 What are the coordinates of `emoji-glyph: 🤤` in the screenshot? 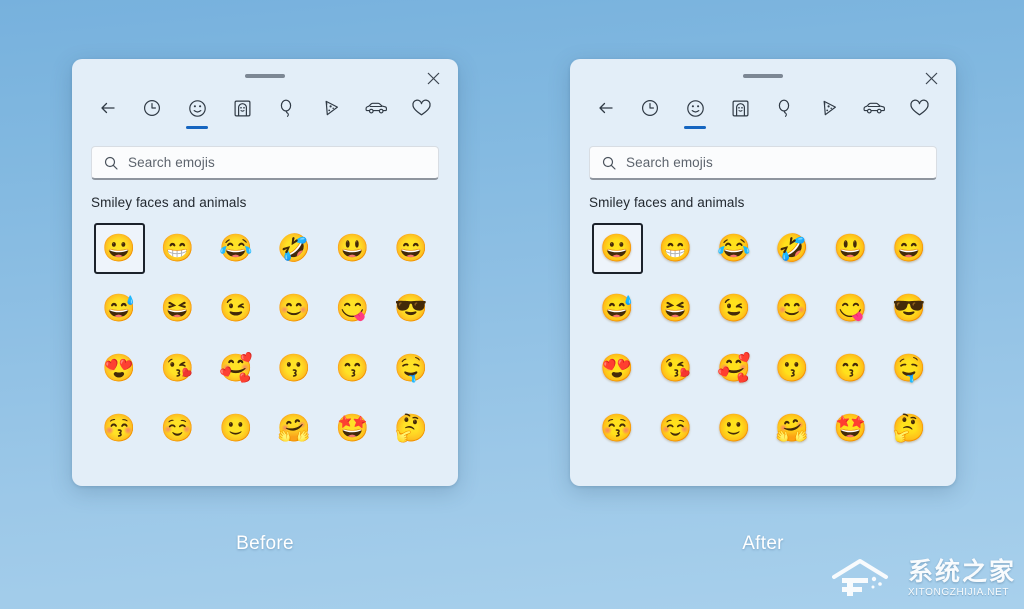 It's located at (909, 367).